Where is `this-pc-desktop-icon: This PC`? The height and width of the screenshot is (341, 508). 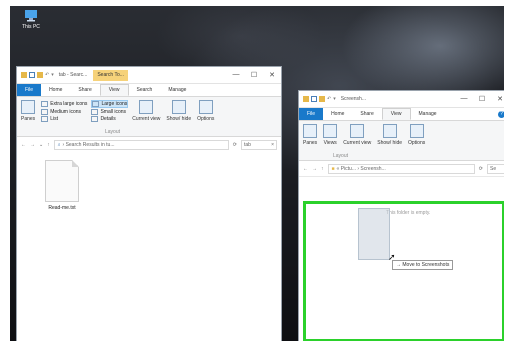
this-pc-desktop-icon: This PC is located at coordinates (31, 20).